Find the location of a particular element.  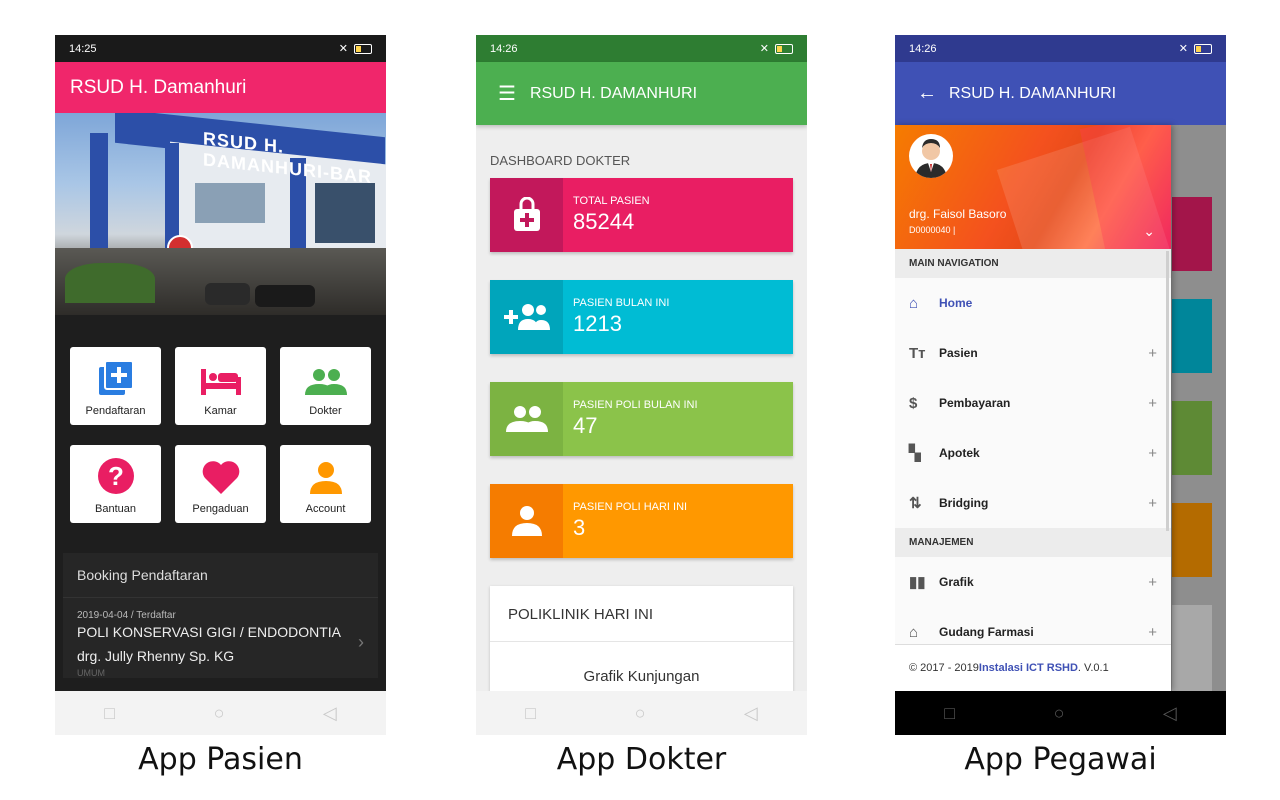

dollar-icon: $ is located at coordinates (913, 403).